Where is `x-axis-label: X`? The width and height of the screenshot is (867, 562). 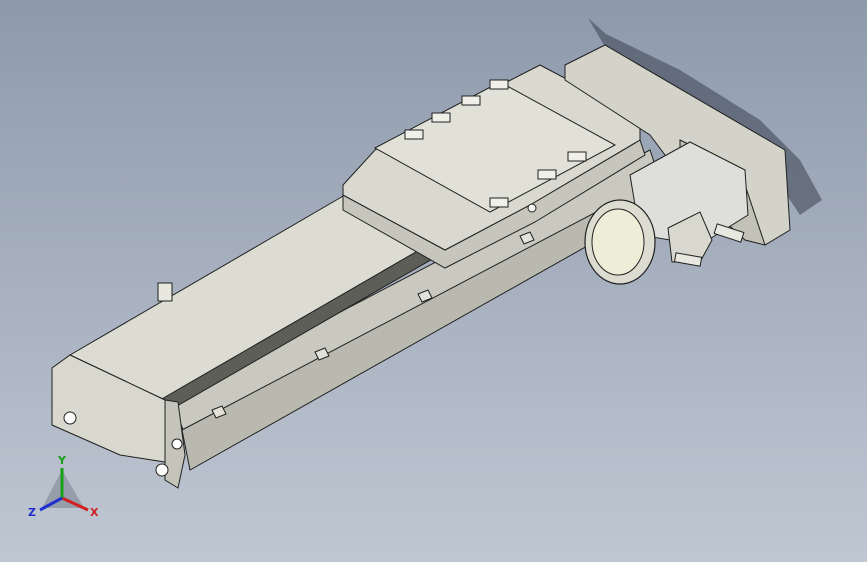
x-axis-label: X is located at coordinates (94, 512).